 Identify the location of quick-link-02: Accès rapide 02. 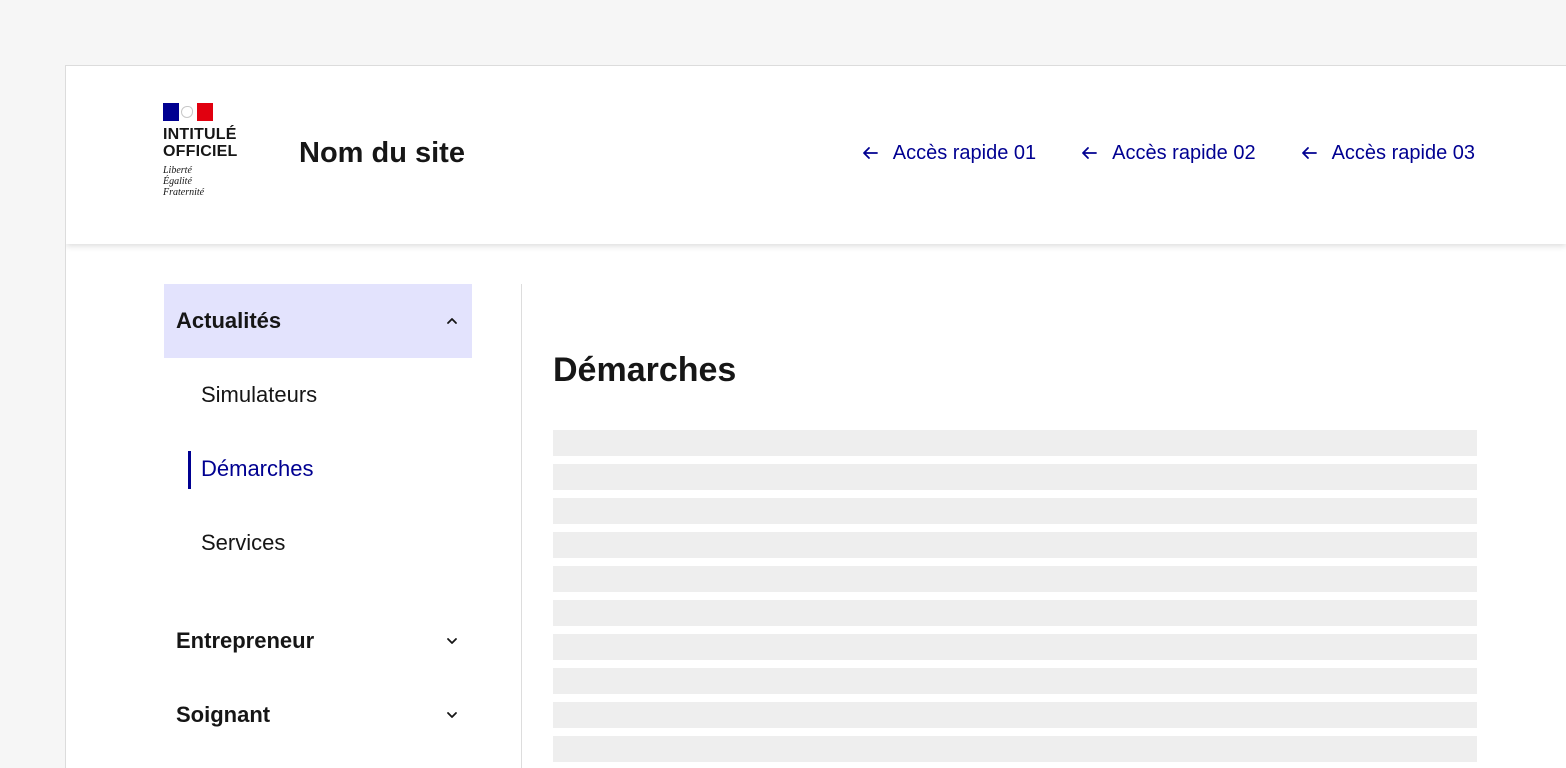
(1168, 153).